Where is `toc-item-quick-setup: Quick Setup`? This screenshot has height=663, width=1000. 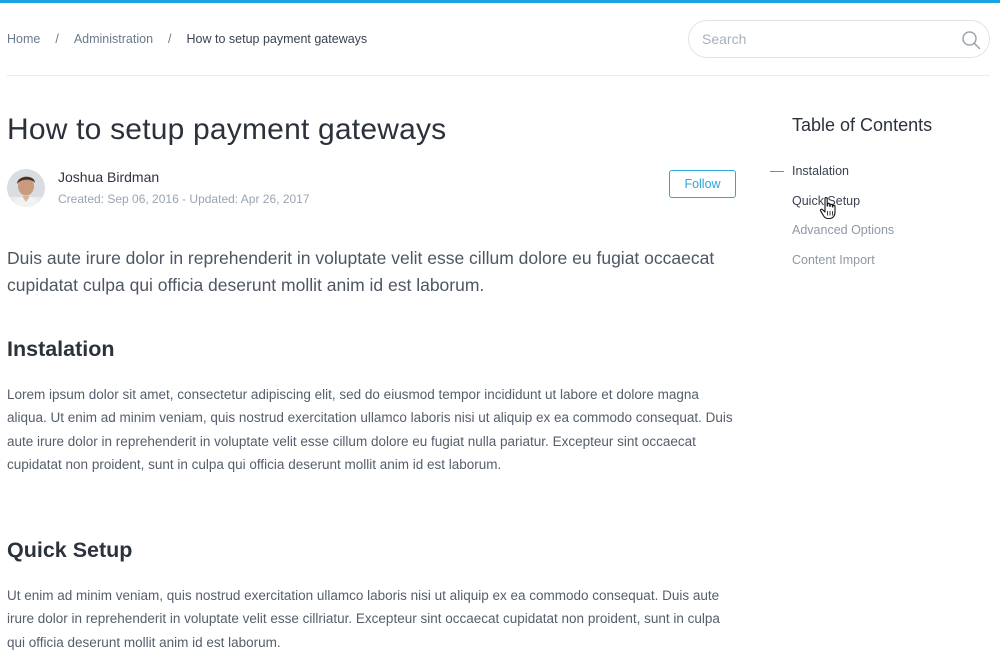
toc-item-quick-setup: Quick Setup is located at coordinates (843, 209).